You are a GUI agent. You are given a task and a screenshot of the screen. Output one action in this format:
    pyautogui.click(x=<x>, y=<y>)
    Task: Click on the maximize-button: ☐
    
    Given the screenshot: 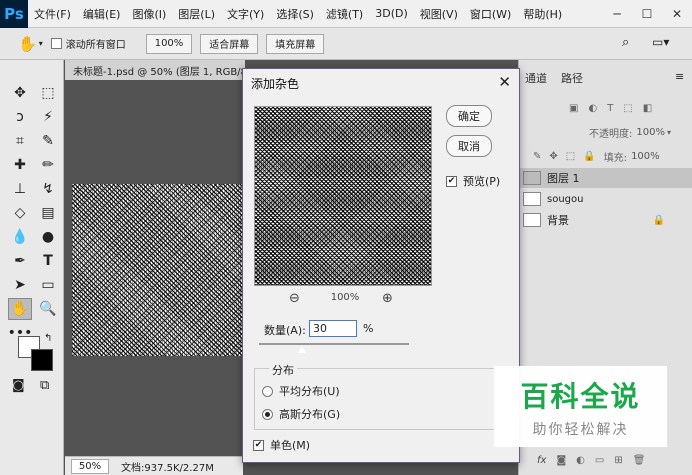 What is the action you would take?
    pyautogui.click(x=647, y=14)
    